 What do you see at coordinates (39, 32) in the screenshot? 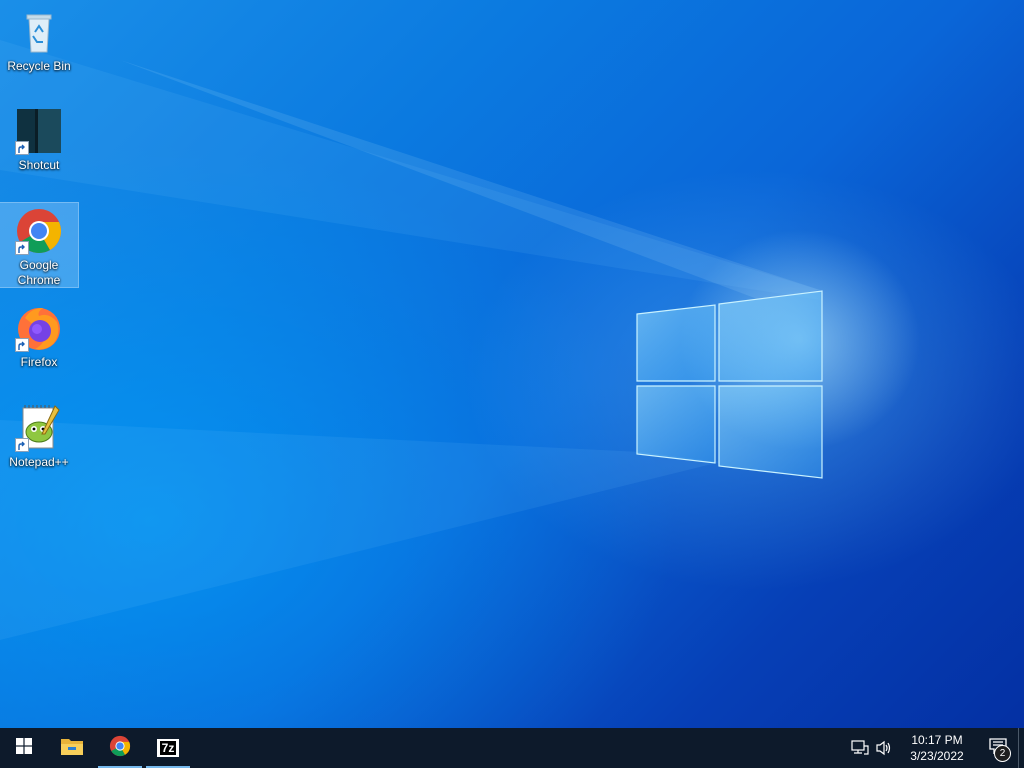
I see `recycle-bin-icon` at bounding box center [39, 32].